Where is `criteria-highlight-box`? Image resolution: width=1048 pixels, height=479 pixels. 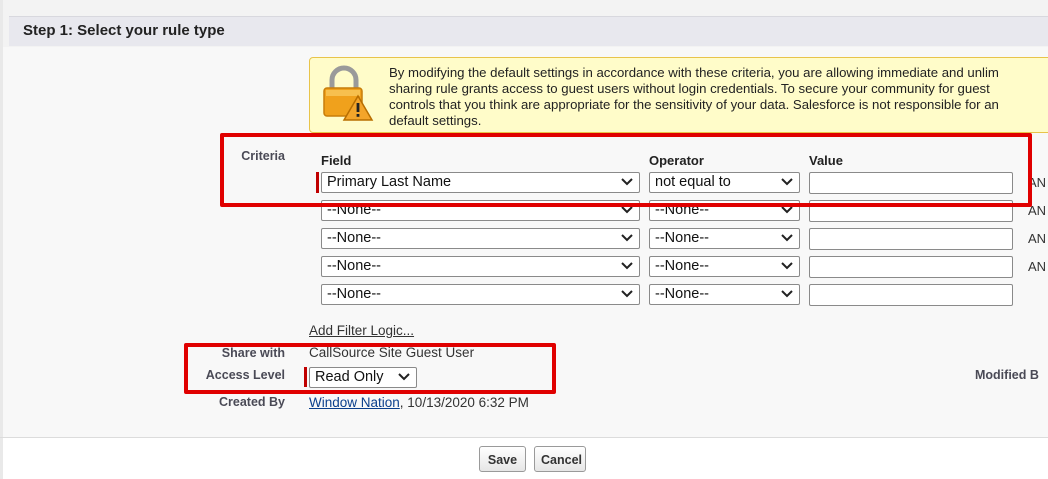
criteria-highlight-box is located at coordinates (626, 170).